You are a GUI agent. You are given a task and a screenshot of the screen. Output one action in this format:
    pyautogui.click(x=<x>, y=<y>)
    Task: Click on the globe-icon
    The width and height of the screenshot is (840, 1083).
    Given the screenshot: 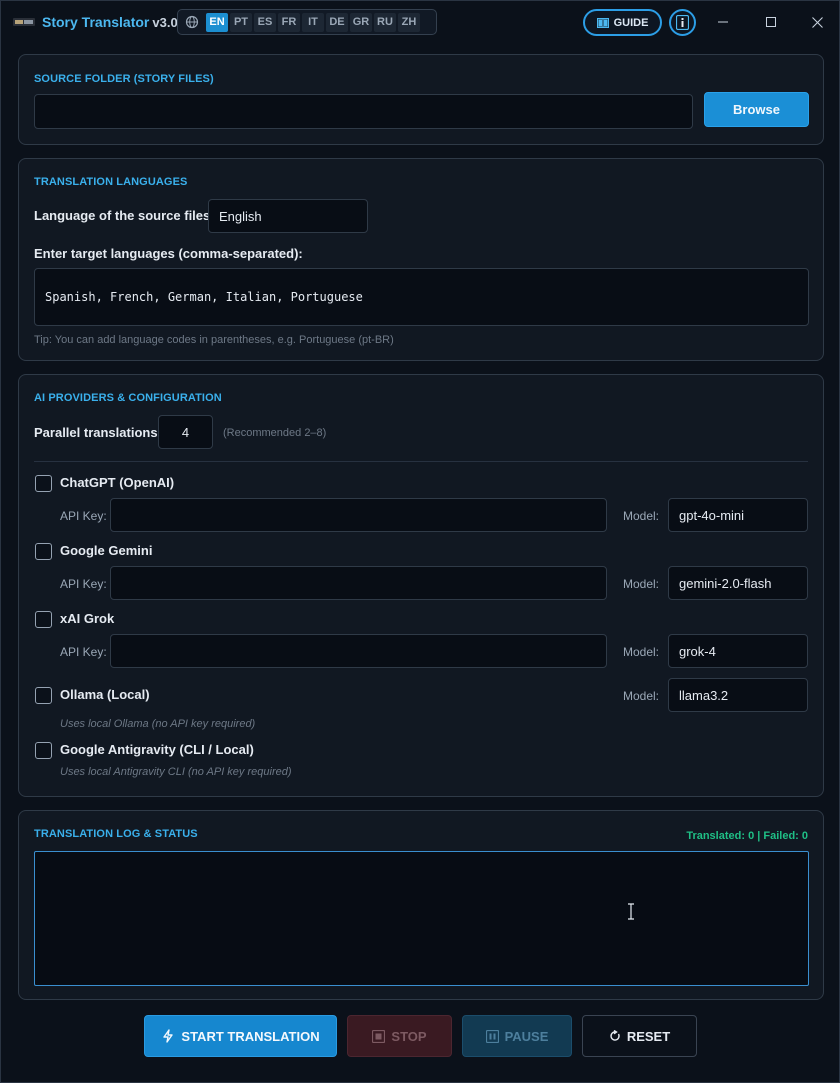 What is the action you would take?
    pyautogui.click(x=192, y=22)
    